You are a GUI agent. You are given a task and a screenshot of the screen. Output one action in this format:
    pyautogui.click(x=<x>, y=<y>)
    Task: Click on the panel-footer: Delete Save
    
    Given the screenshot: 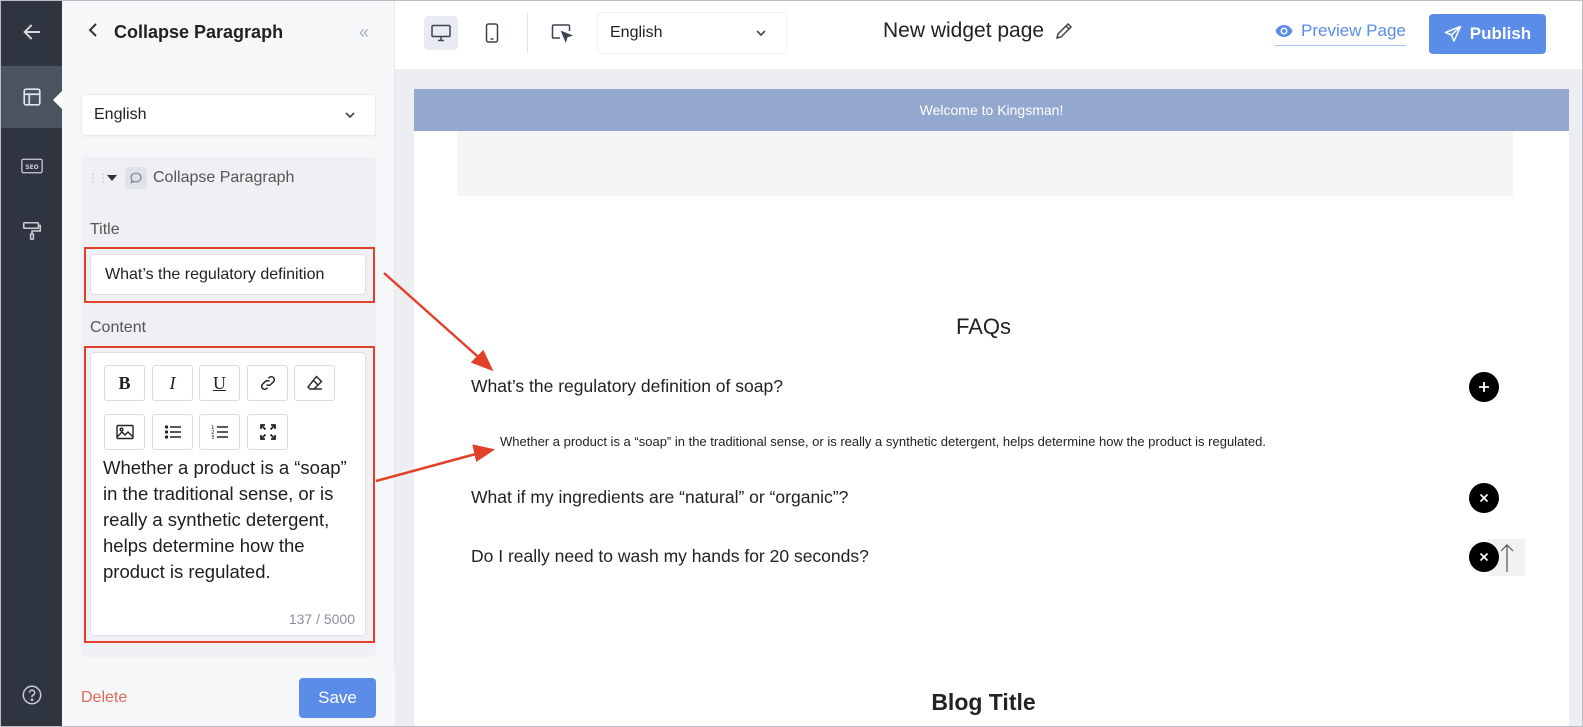 What is the action you would take?
    pyautogui.click(x=228, y=696)
    